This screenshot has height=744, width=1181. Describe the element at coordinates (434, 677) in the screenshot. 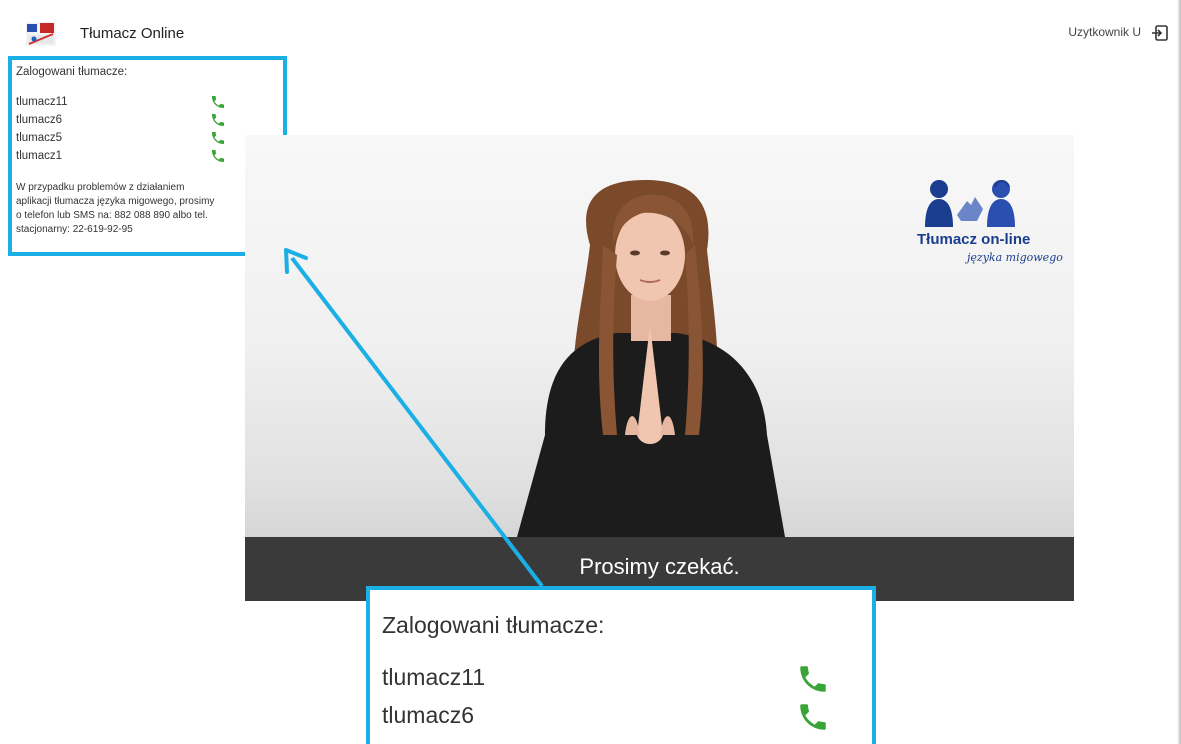

I see `interpreter-name-zoom: tlumacz11` at that location.